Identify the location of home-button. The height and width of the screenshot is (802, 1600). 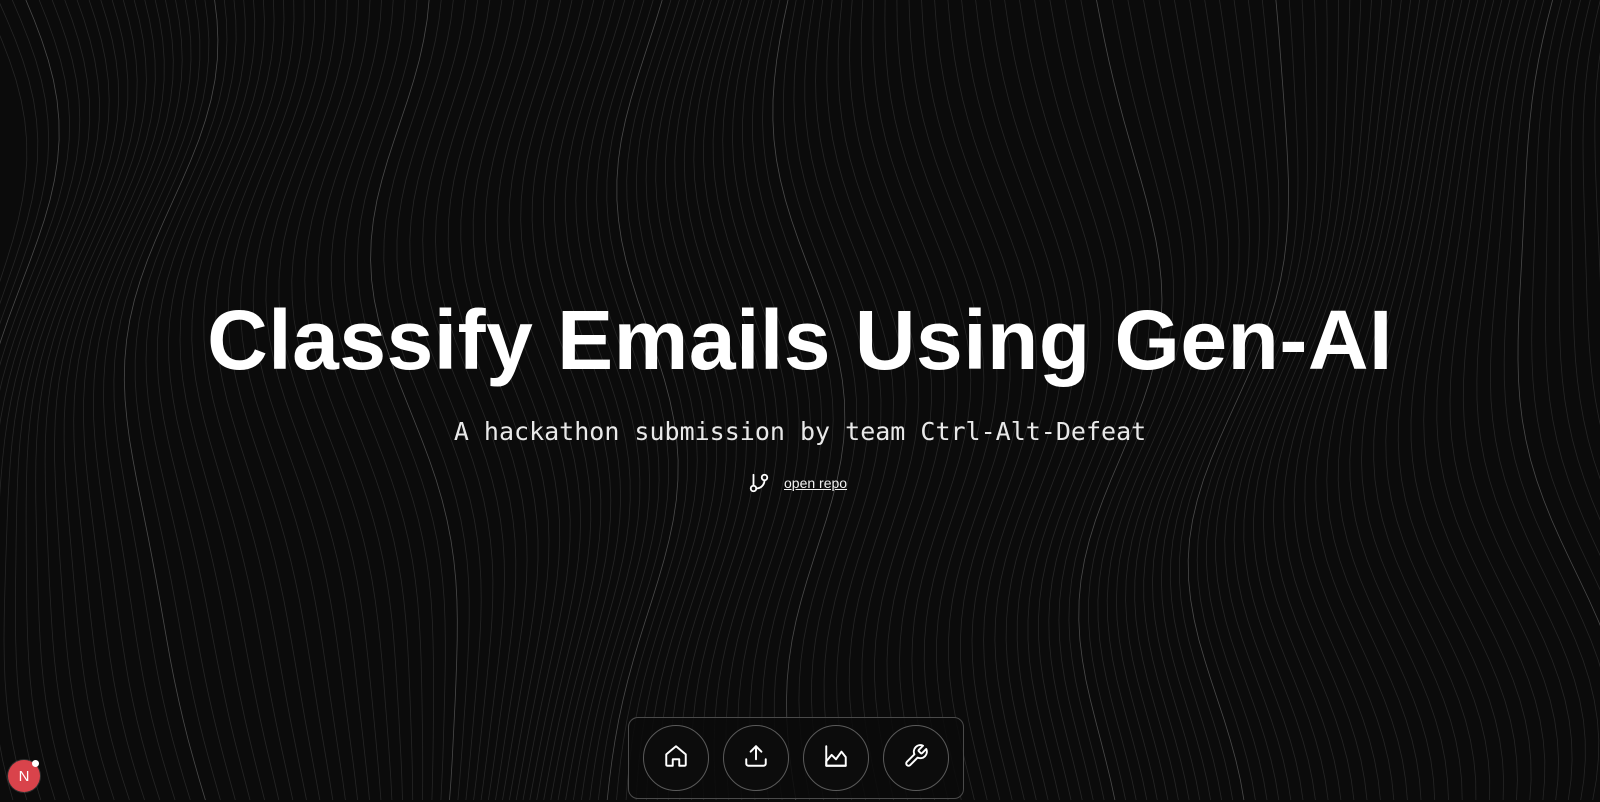
(676, 758).